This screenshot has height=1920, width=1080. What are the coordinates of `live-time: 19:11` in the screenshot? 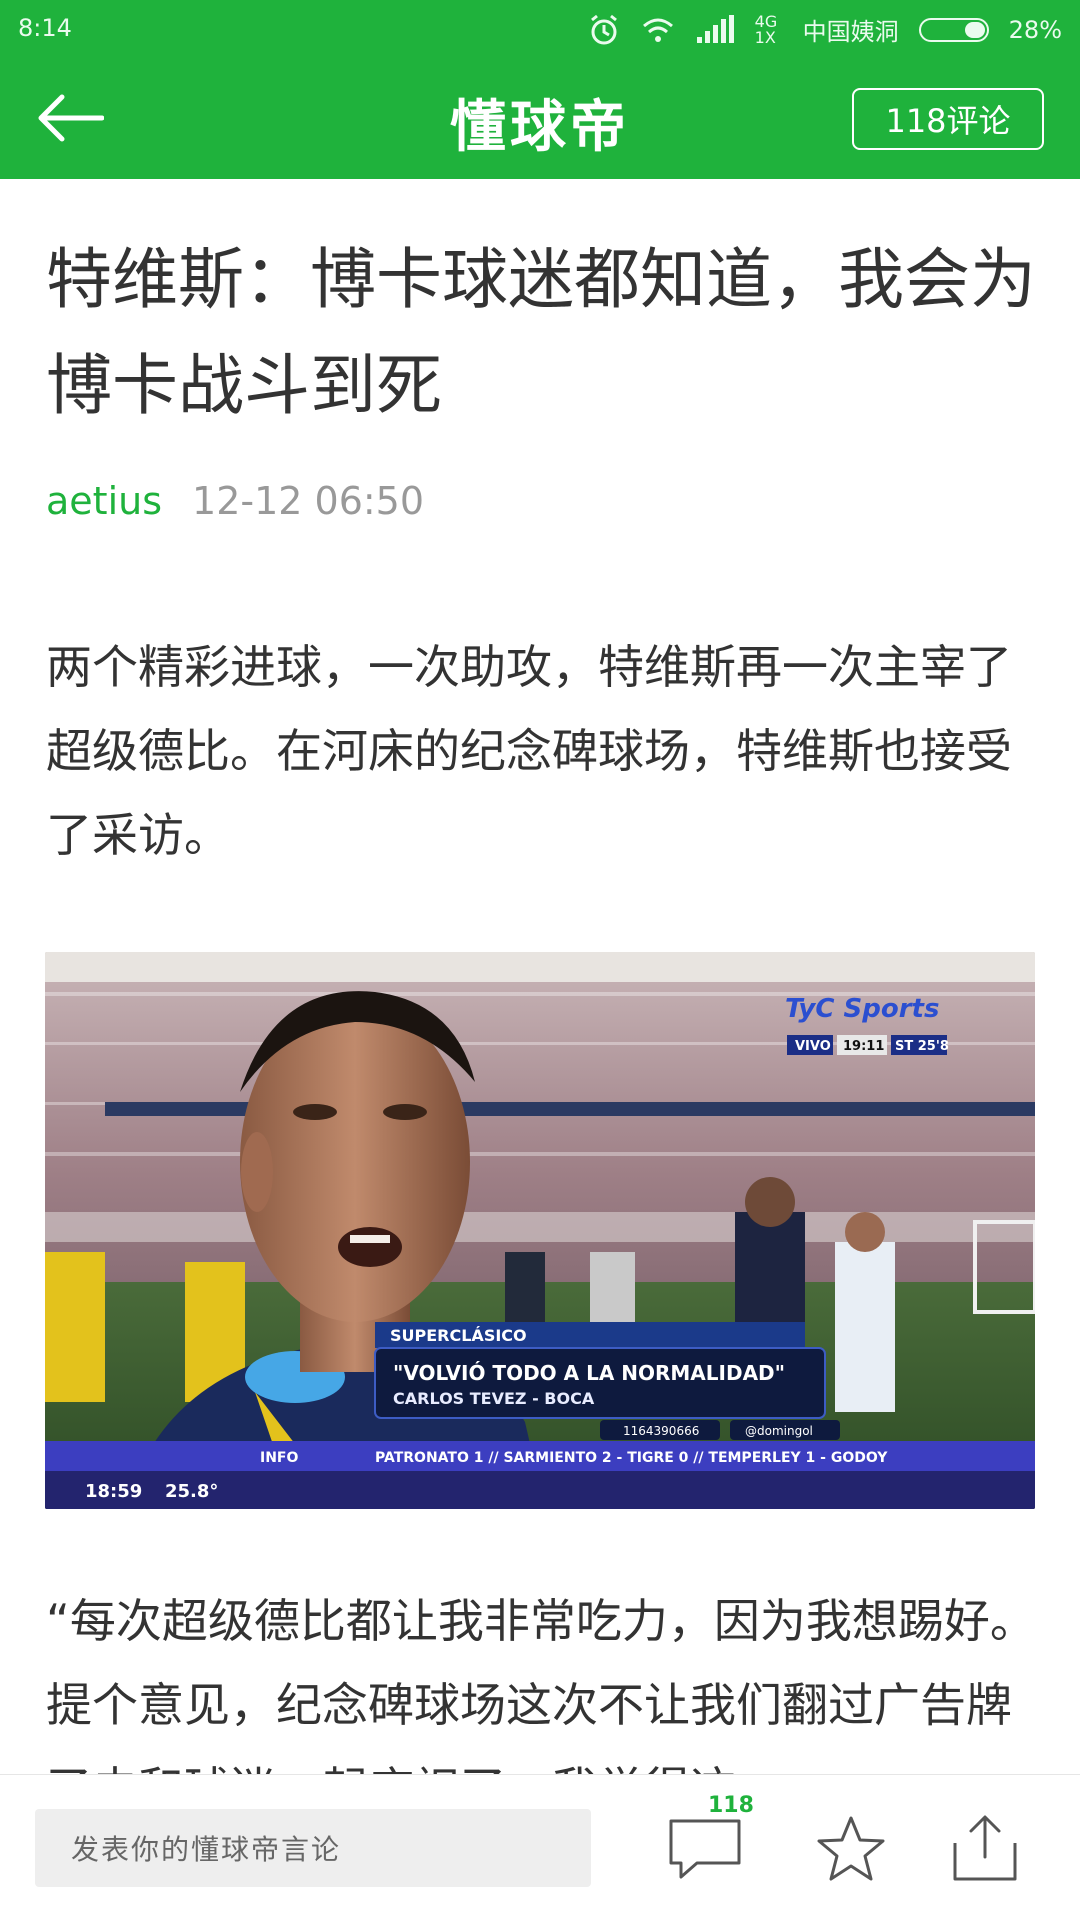 It's located at (863, 1046).